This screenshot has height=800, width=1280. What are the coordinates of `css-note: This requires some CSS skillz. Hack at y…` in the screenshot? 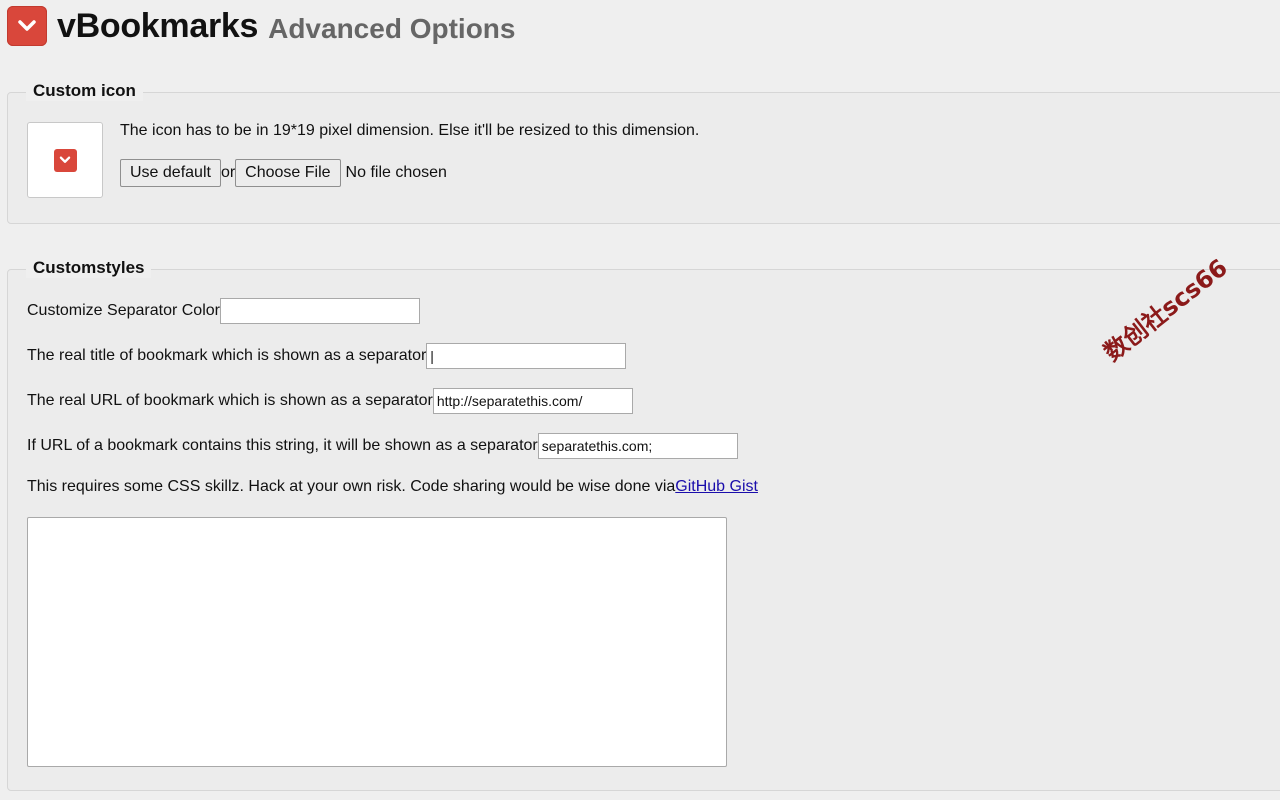 It's located at (351, 486).